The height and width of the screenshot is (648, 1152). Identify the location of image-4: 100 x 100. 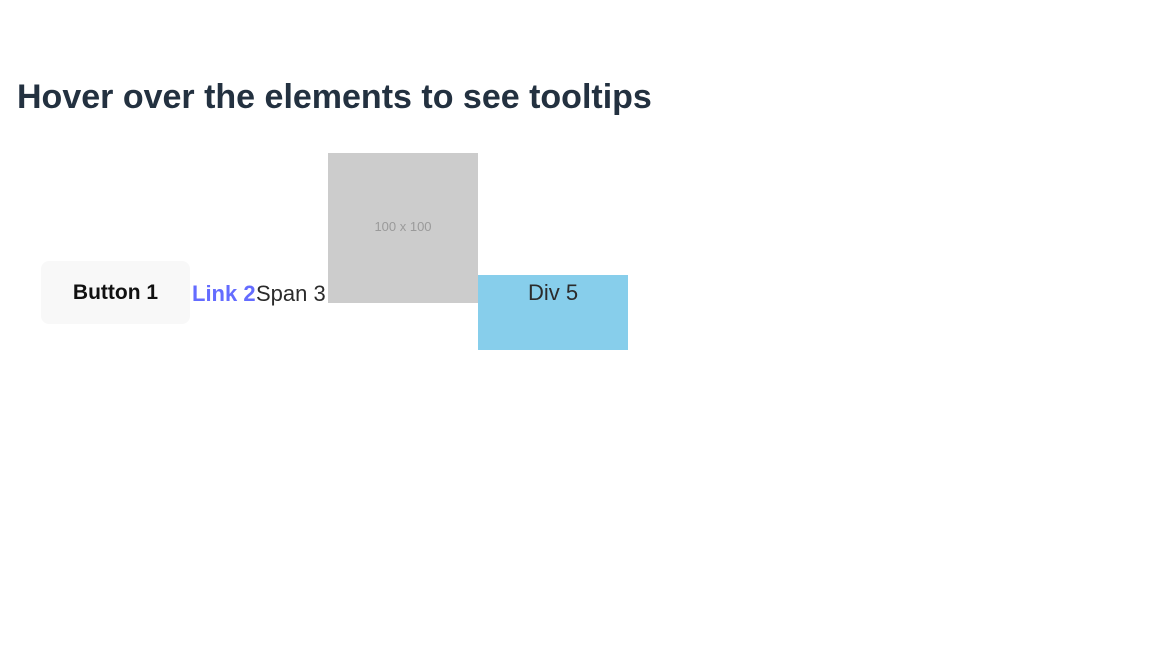
(403, 228).